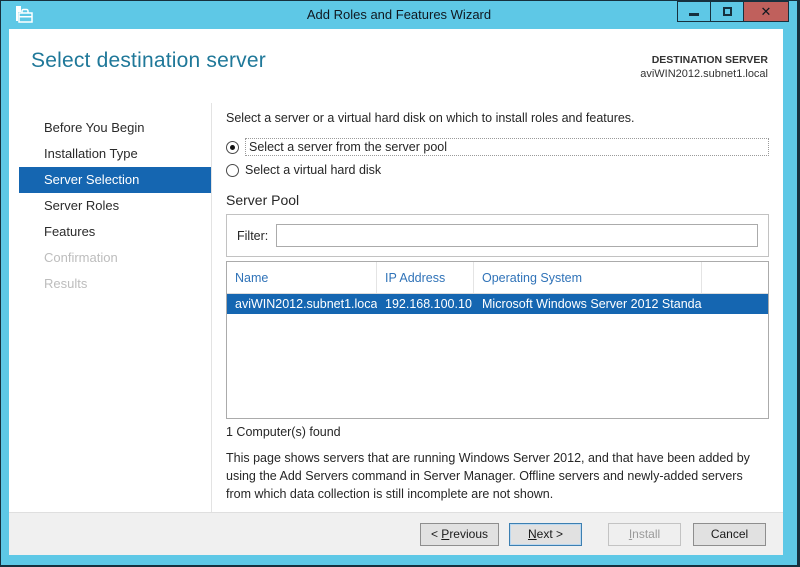 This screenshot has width=800, height=567. I want to click on nav-item-features: Features, so click(115, 232).